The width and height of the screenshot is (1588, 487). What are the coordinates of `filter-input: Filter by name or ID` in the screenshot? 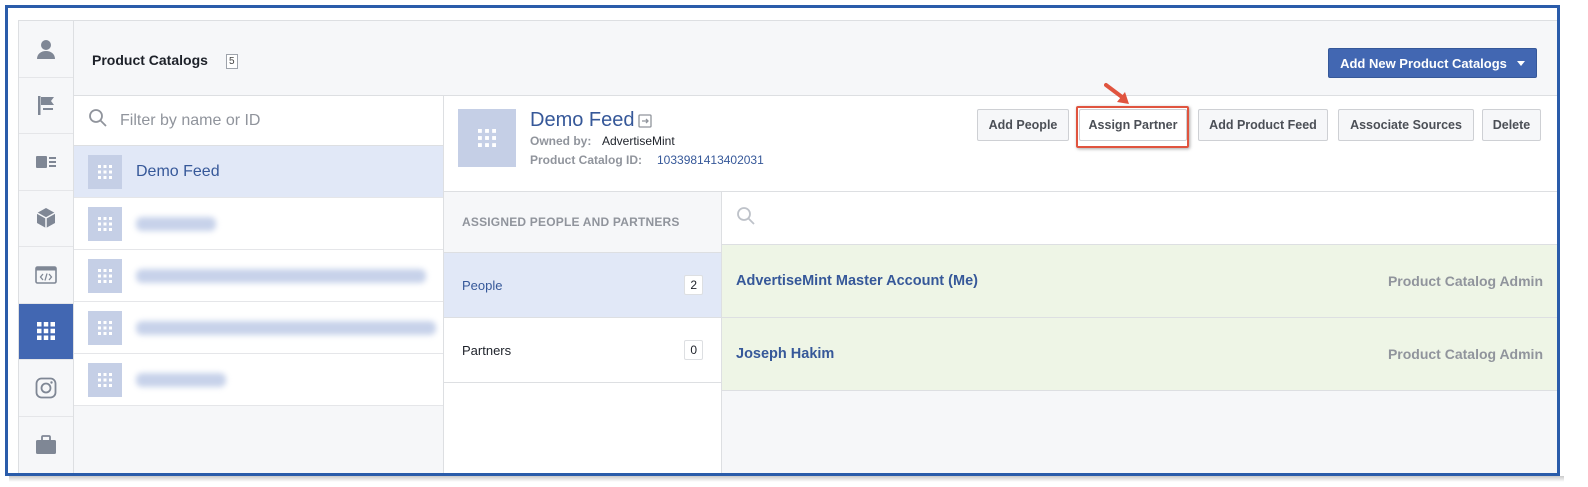 It's located at (258, 121).